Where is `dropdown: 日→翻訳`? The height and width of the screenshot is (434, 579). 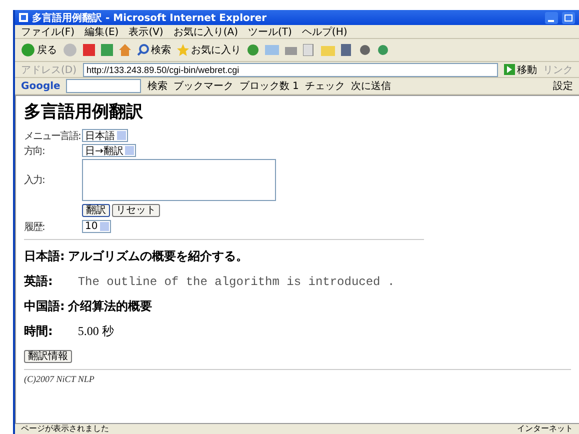
dropdown: 日→翻訳 is located at coordinates (109, 150).